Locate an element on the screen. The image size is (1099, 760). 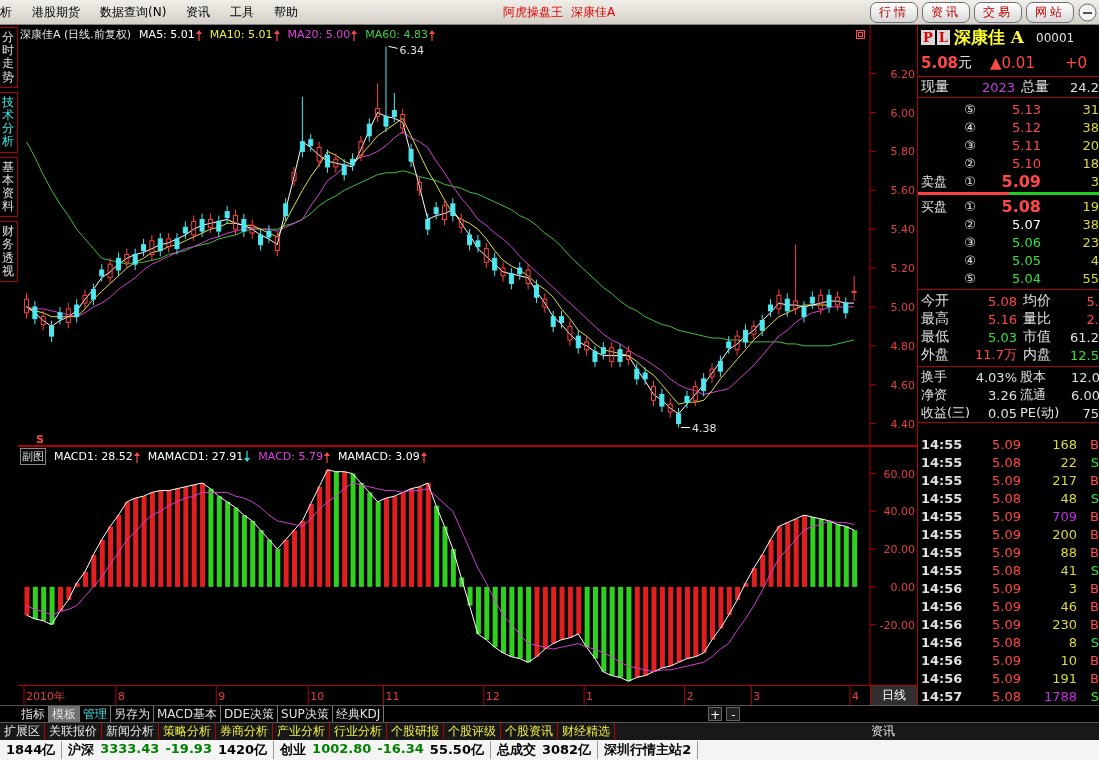
order-book-label: 买盘 is located at coordinates (934, 206).